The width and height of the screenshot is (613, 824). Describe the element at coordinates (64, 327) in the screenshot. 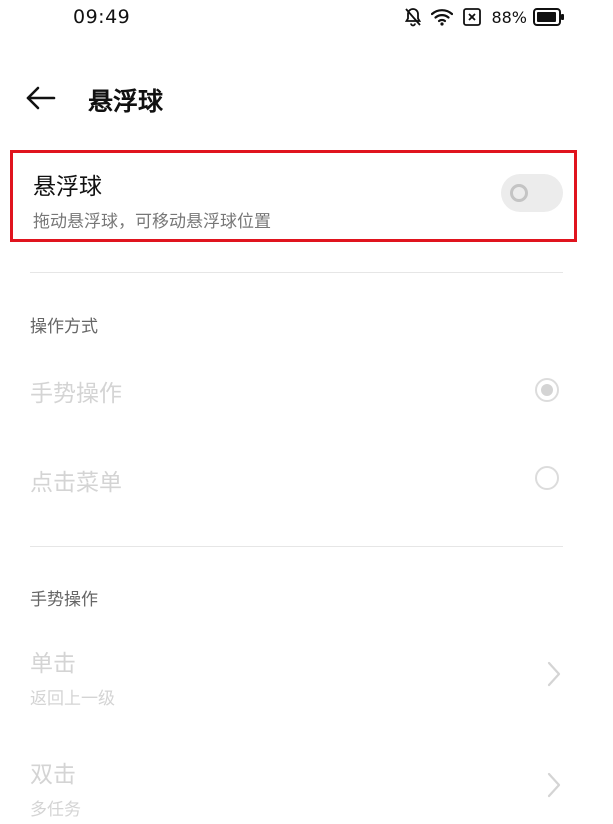

I see `section-header-operation-mode: 操作方式` at that location.